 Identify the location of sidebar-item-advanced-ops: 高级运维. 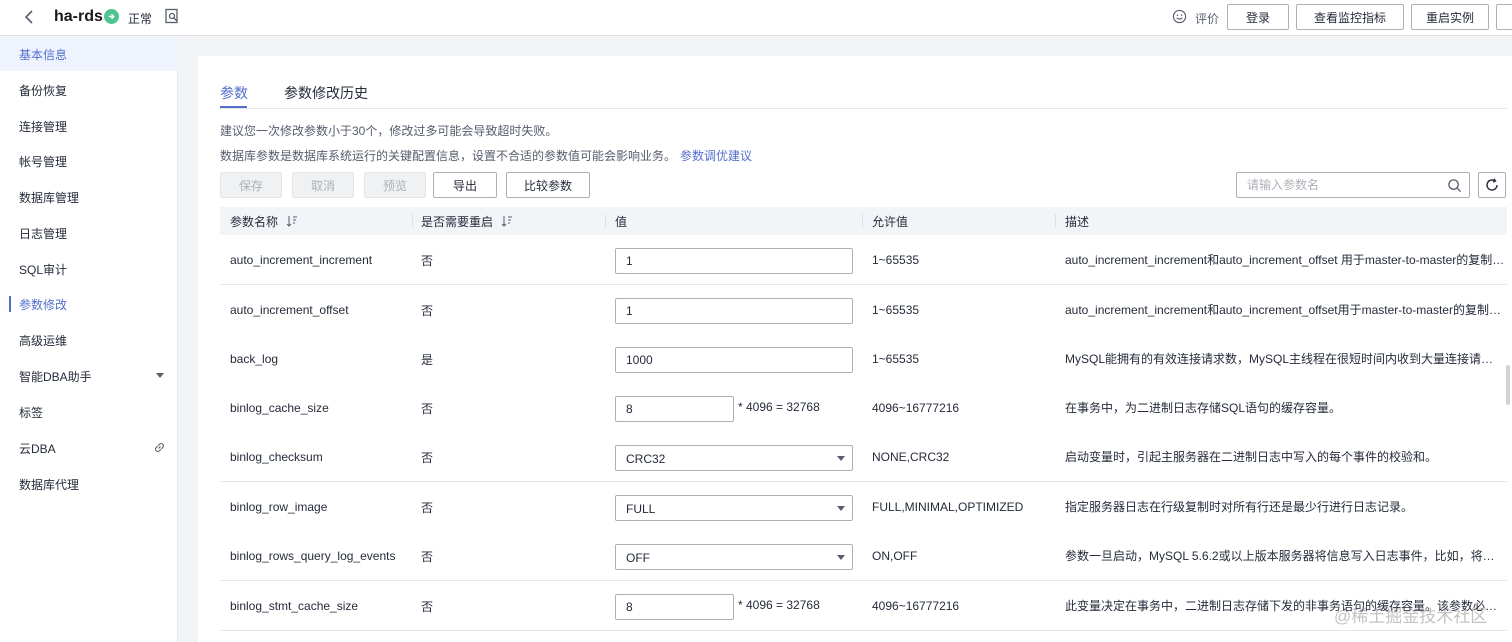
(89, 340).